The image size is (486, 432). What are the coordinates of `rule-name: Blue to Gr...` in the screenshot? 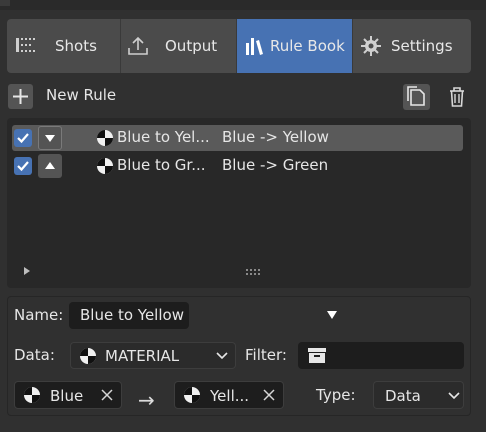 It's located at (161, 165).